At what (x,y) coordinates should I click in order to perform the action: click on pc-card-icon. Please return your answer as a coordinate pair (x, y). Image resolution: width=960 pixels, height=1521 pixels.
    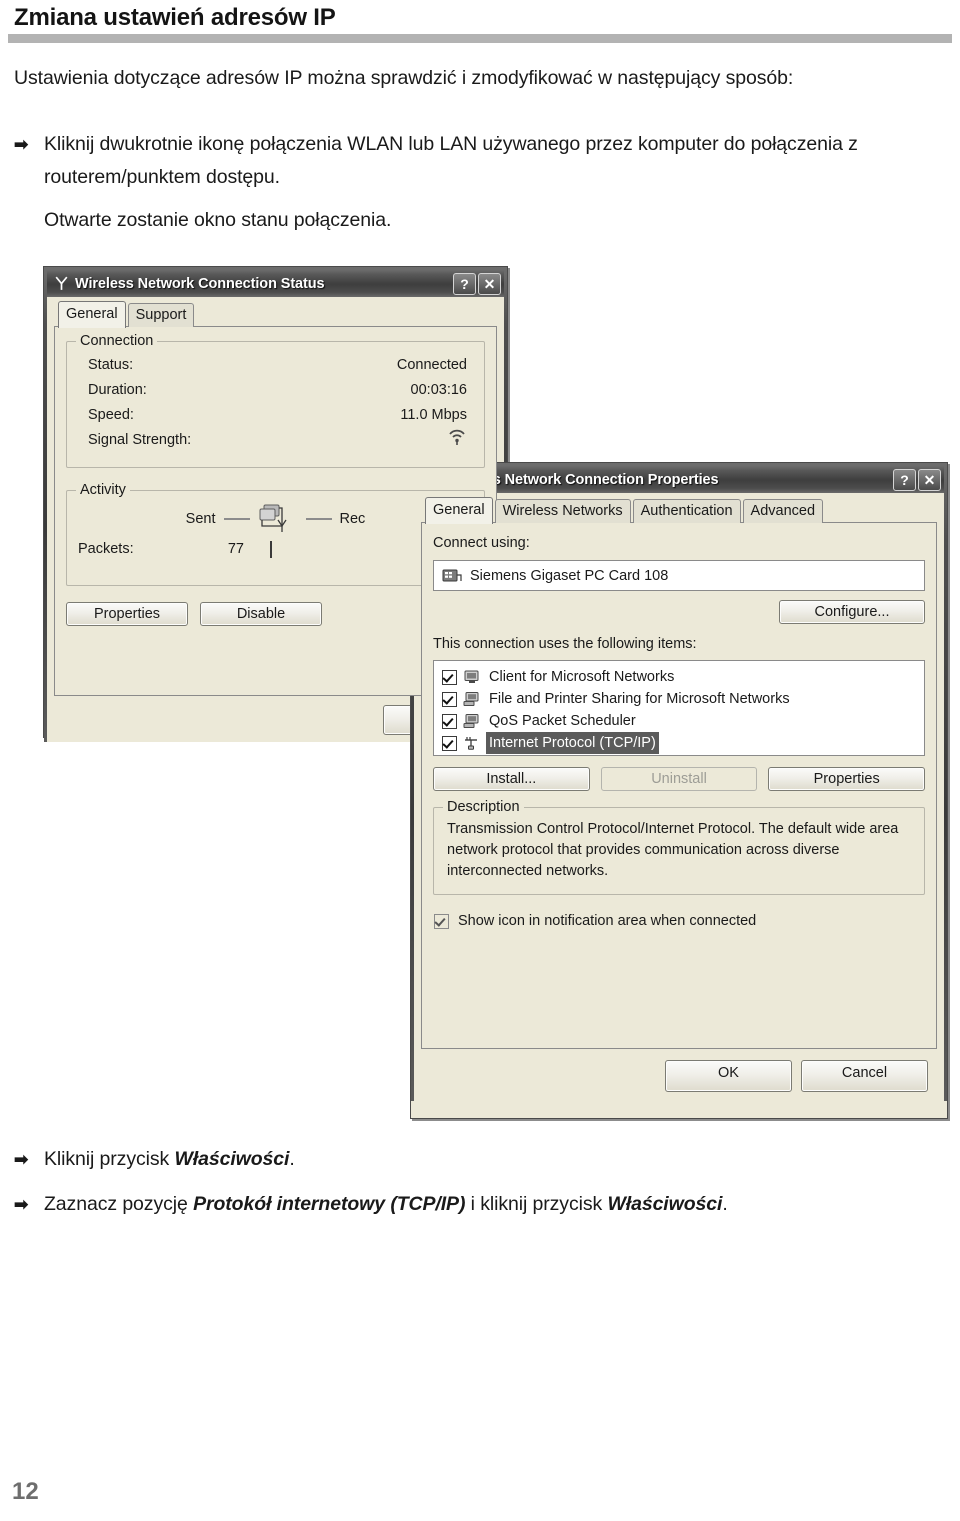
    Looking at the image, I should click on (452, 575).